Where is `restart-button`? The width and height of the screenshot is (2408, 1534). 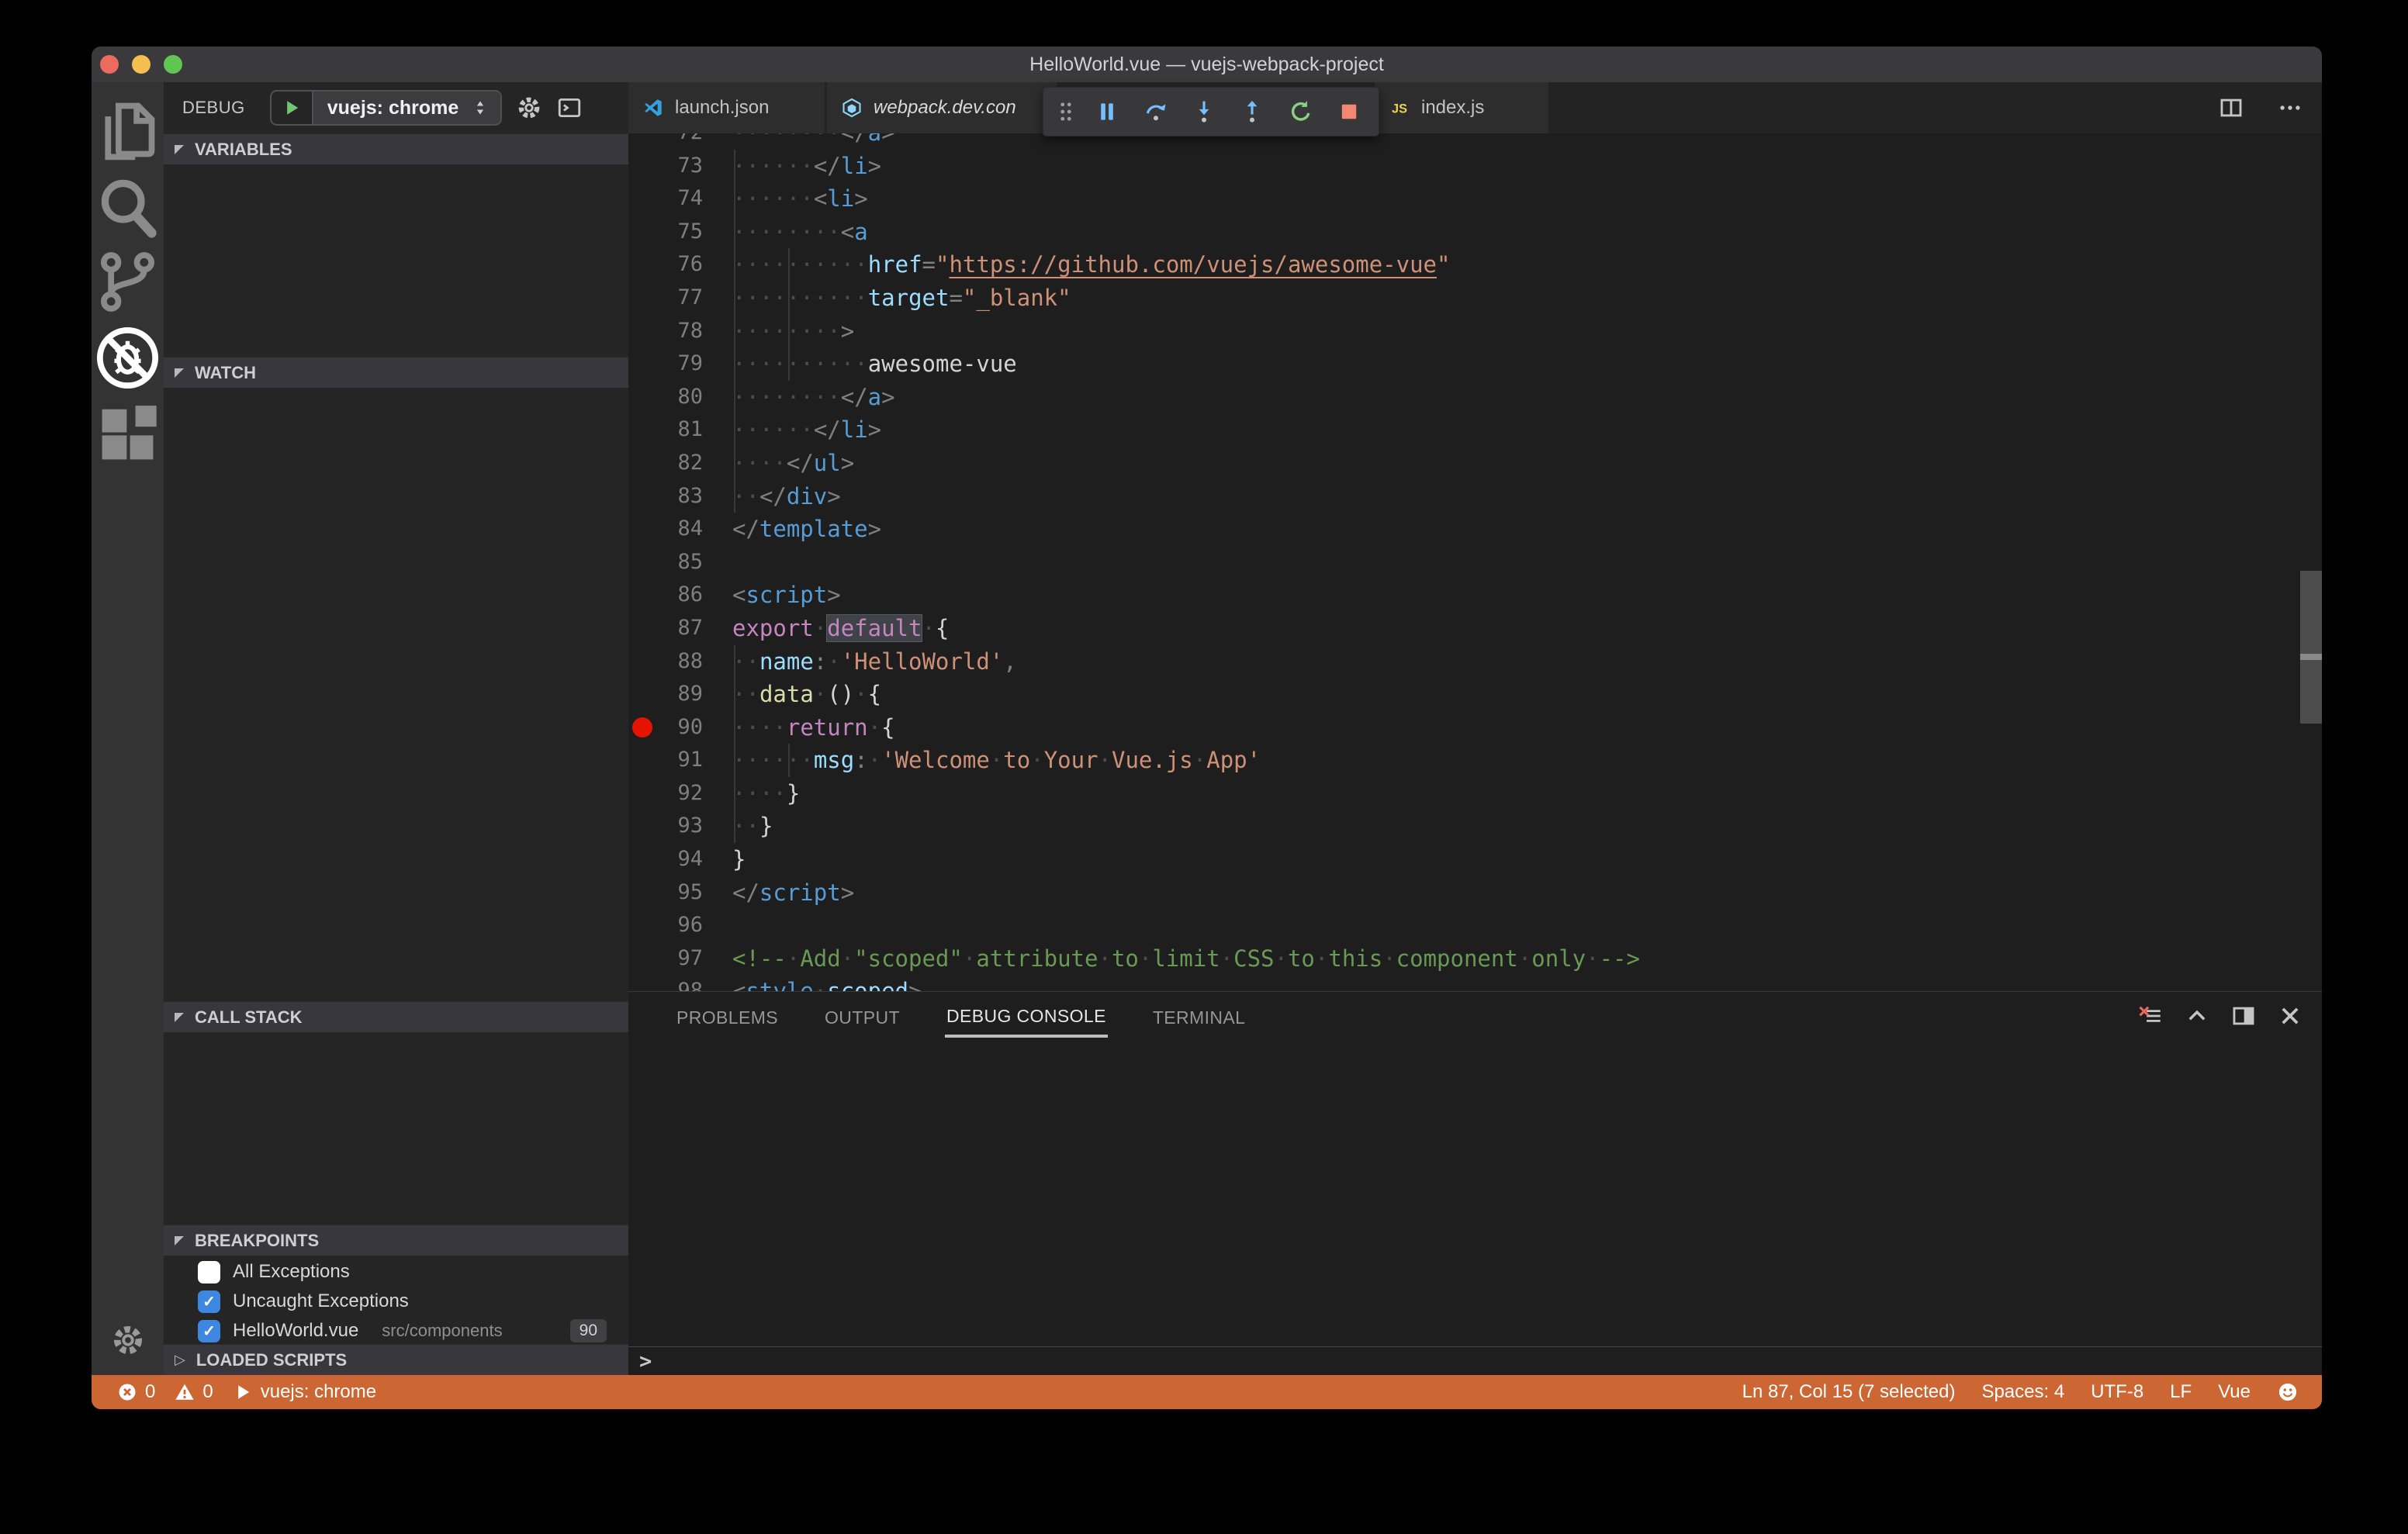
restart-button is located at coordinates (1301, 112).